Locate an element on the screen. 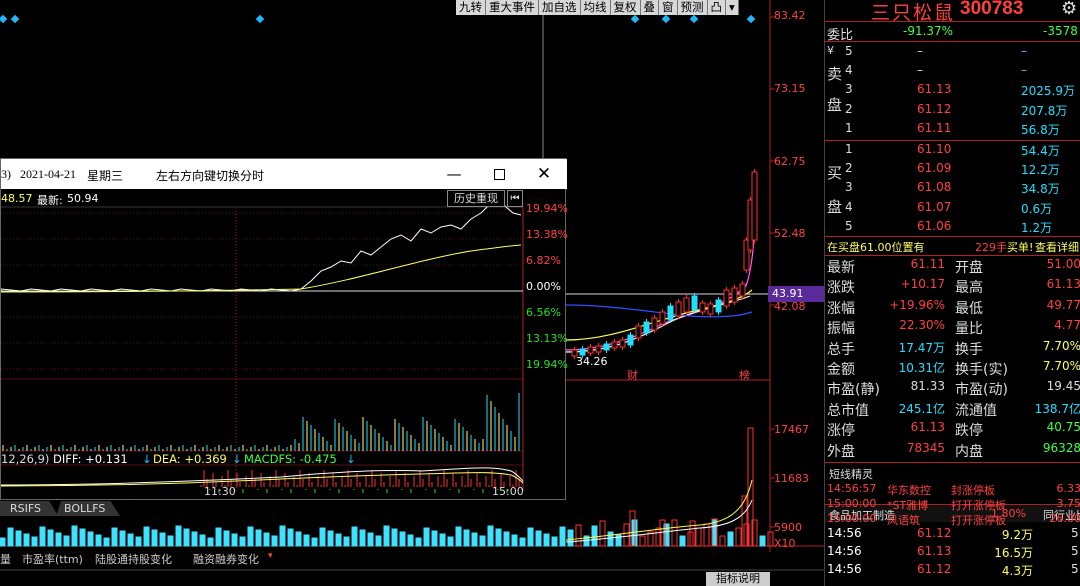 The image size is (1080, 586). ma-line is located at coordinates (658, 324).